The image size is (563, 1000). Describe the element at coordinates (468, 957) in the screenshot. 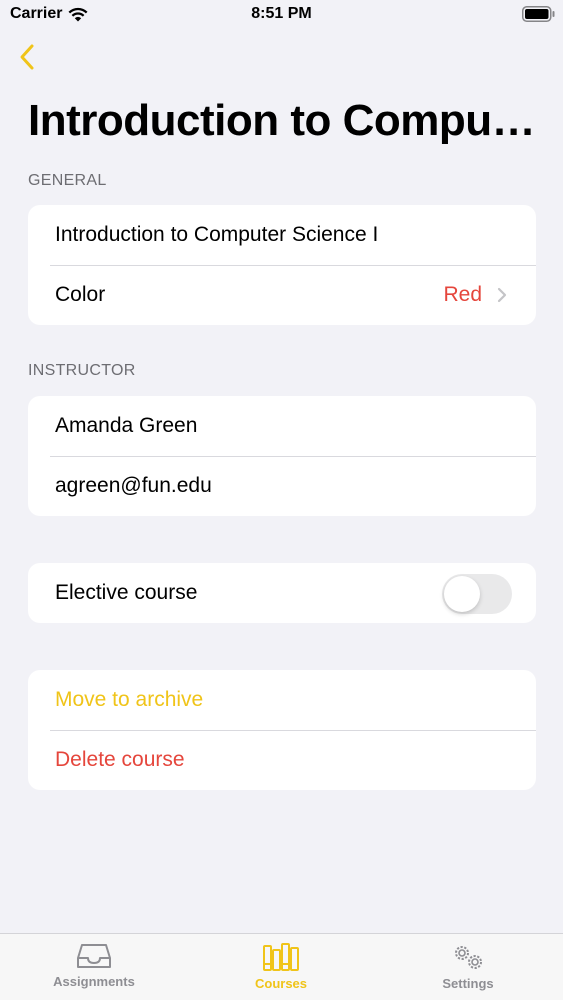

I see `gears-icon` at that location.